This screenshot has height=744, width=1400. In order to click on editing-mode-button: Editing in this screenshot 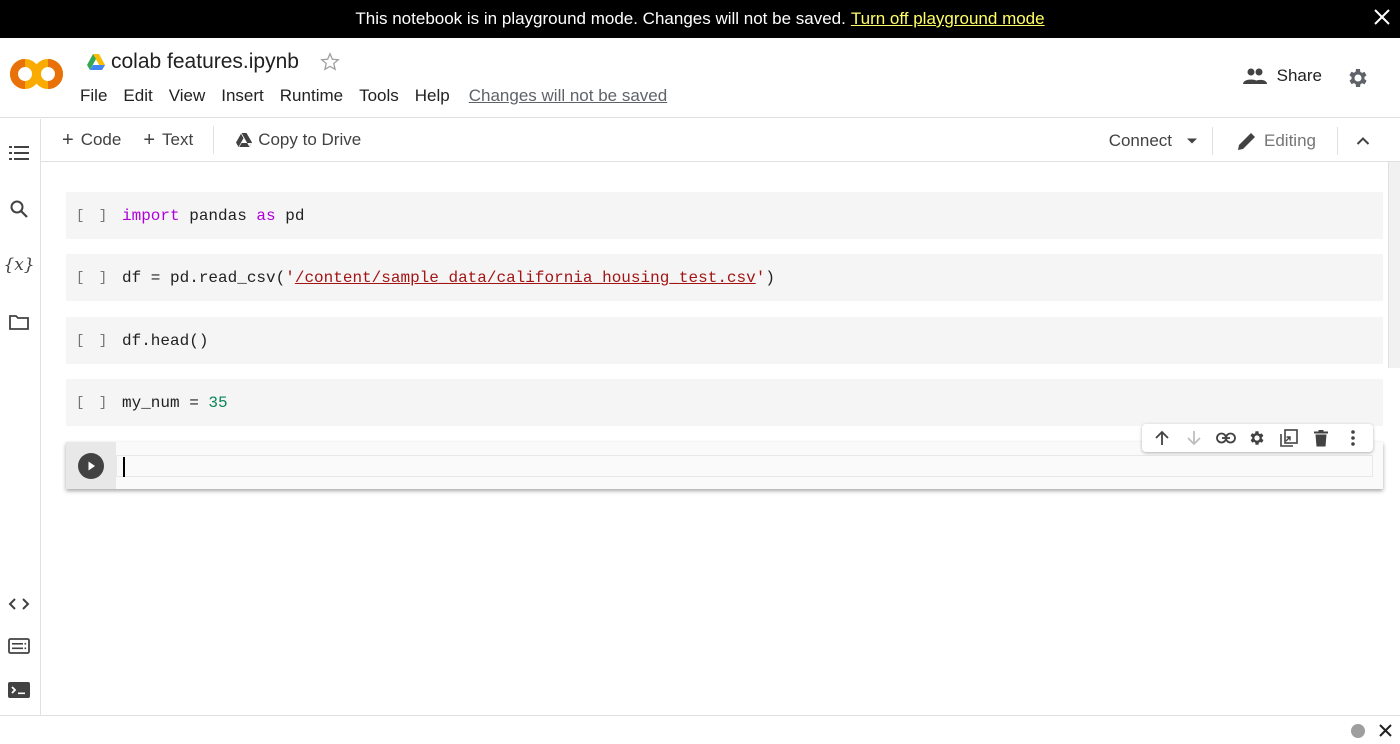, I will do `click(1276, 141)`.